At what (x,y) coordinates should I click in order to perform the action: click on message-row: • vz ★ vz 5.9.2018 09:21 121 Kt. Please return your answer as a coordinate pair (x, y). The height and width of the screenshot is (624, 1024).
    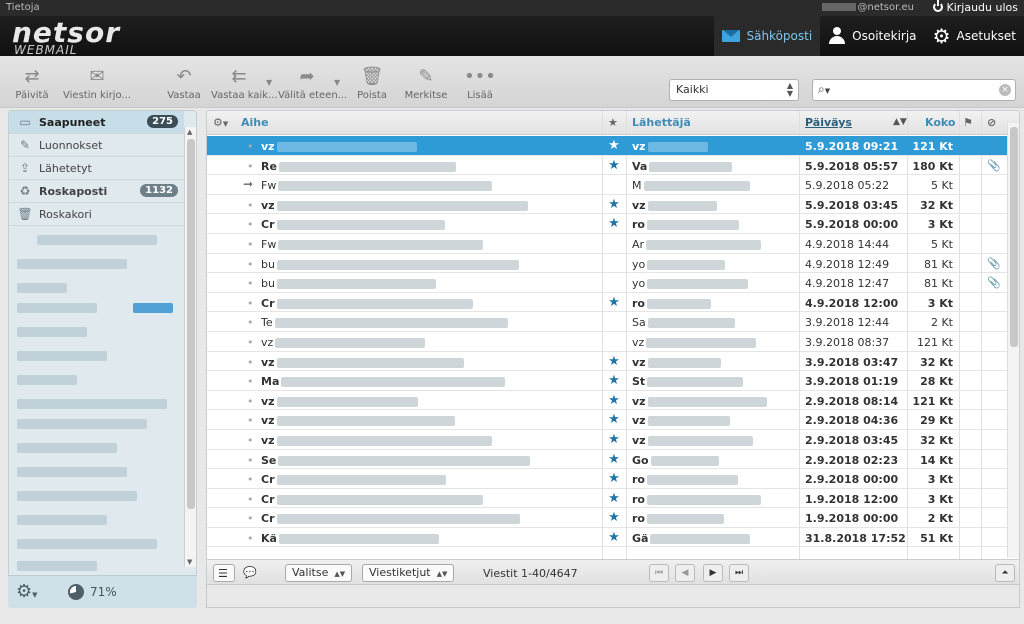
    Looking at the image, I should click on (607, 146).